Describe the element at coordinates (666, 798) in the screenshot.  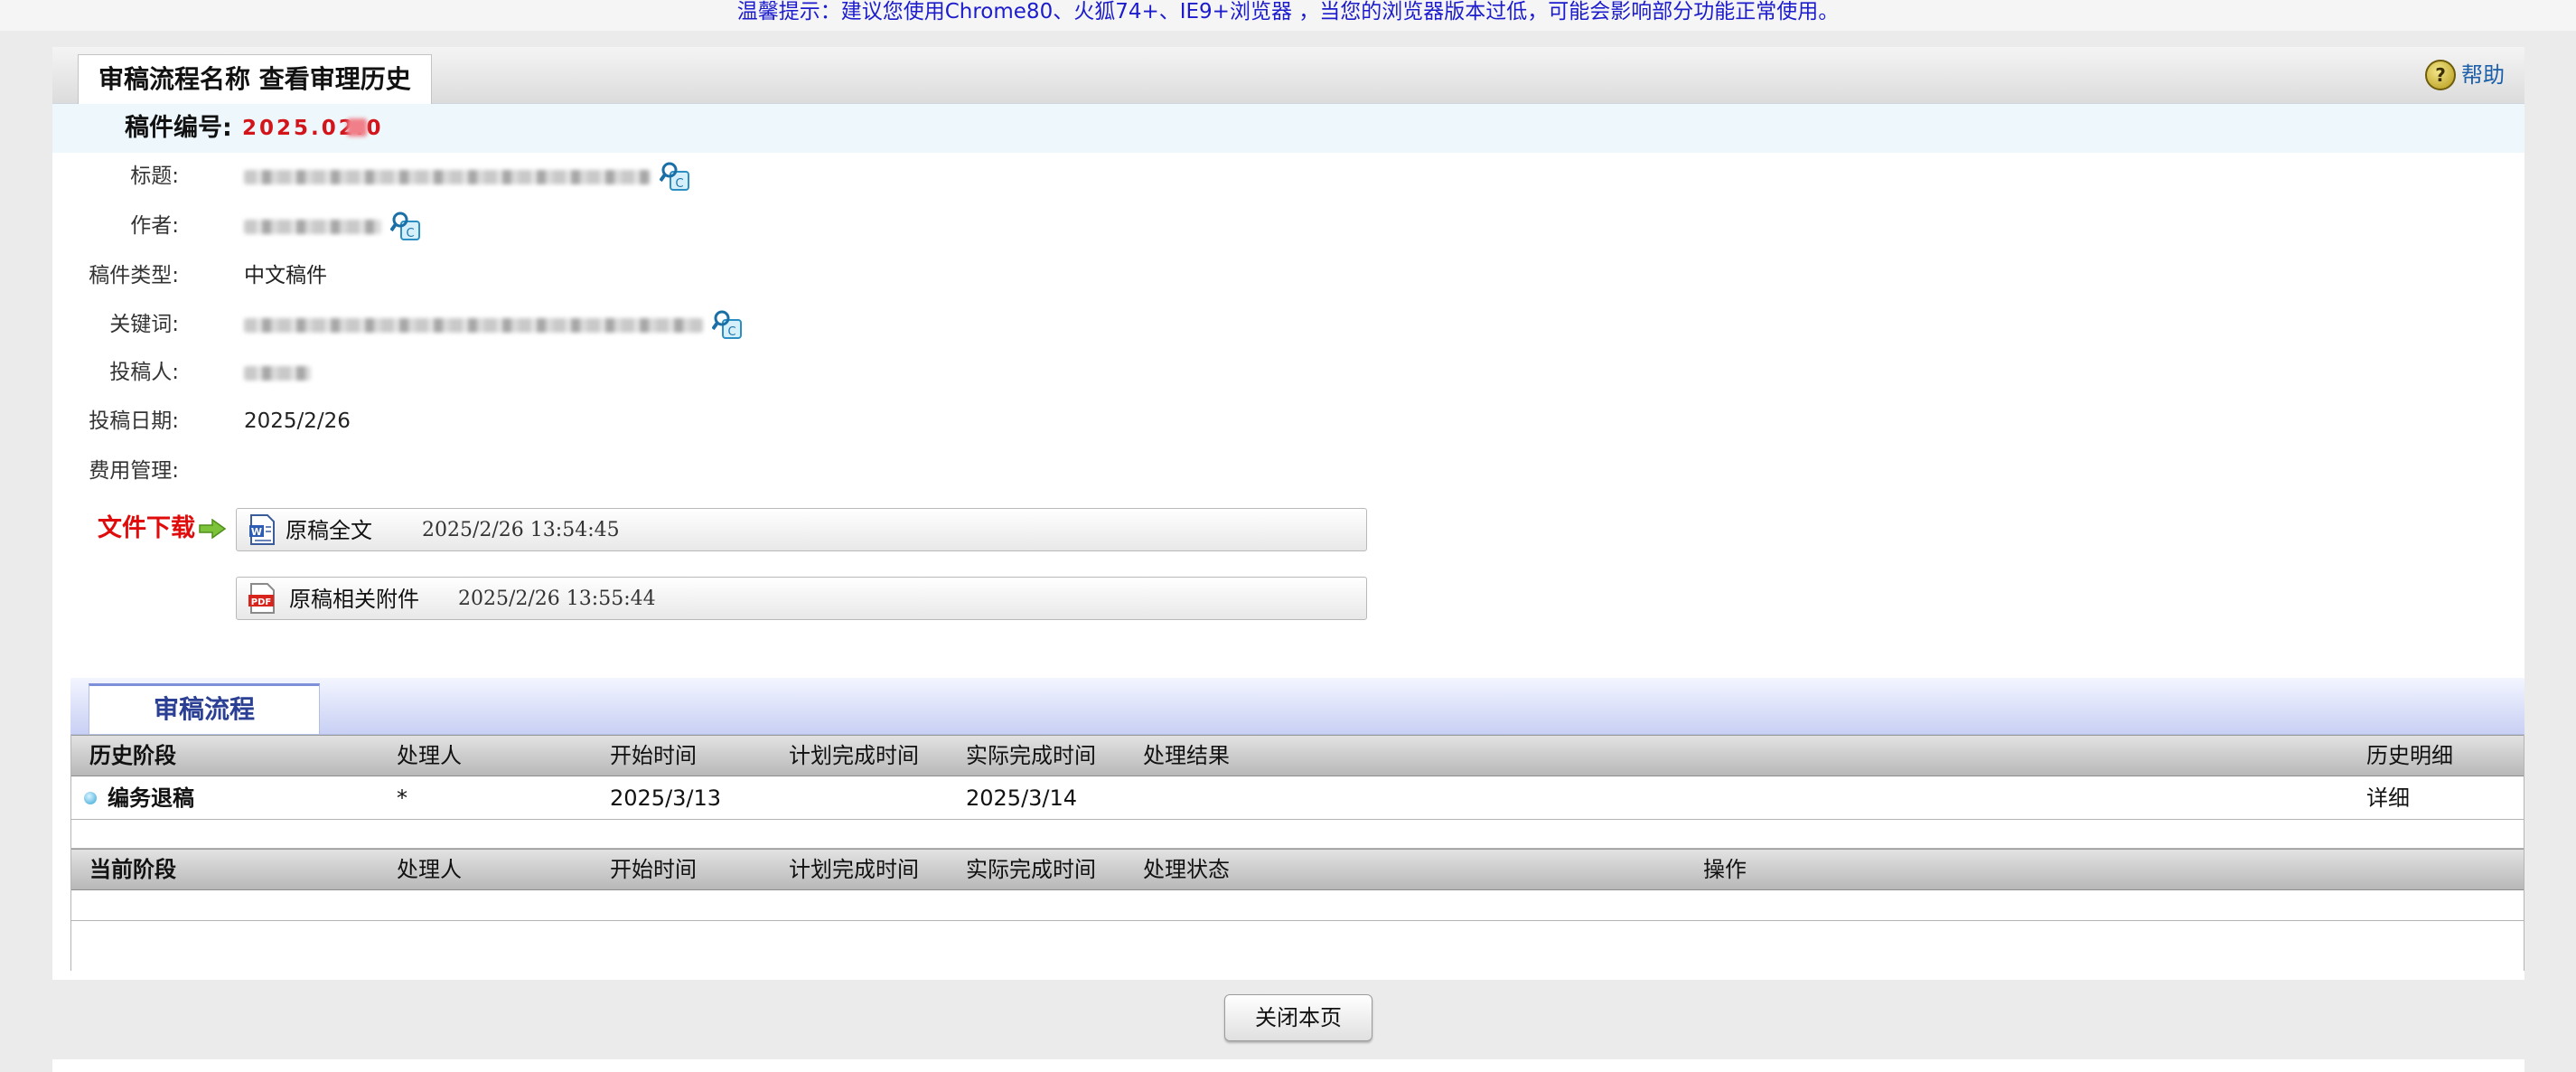
I see `start-cell: 2025/3/13` at that location.